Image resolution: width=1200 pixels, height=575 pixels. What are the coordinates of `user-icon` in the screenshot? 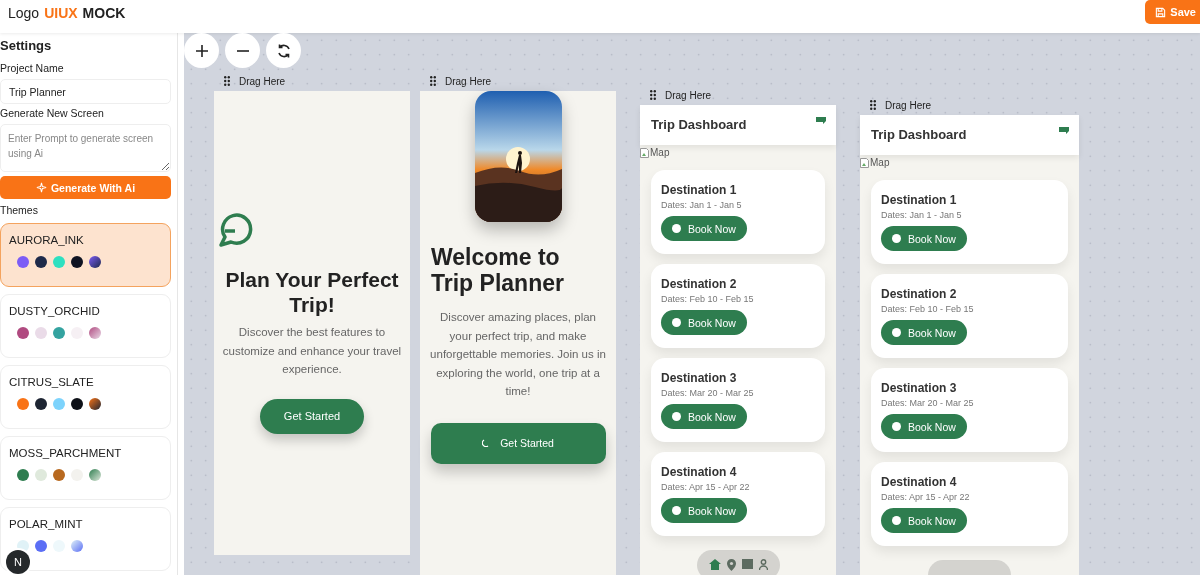 It's located at (763, 564).